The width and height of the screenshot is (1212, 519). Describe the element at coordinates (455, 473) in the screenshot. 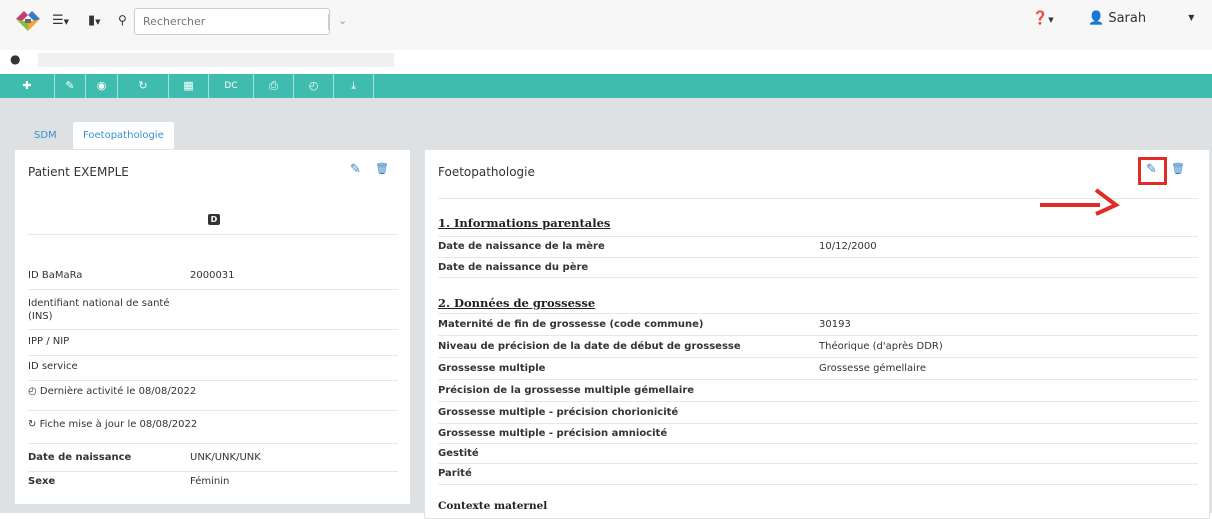

I see `row-label: Parité` at that location.